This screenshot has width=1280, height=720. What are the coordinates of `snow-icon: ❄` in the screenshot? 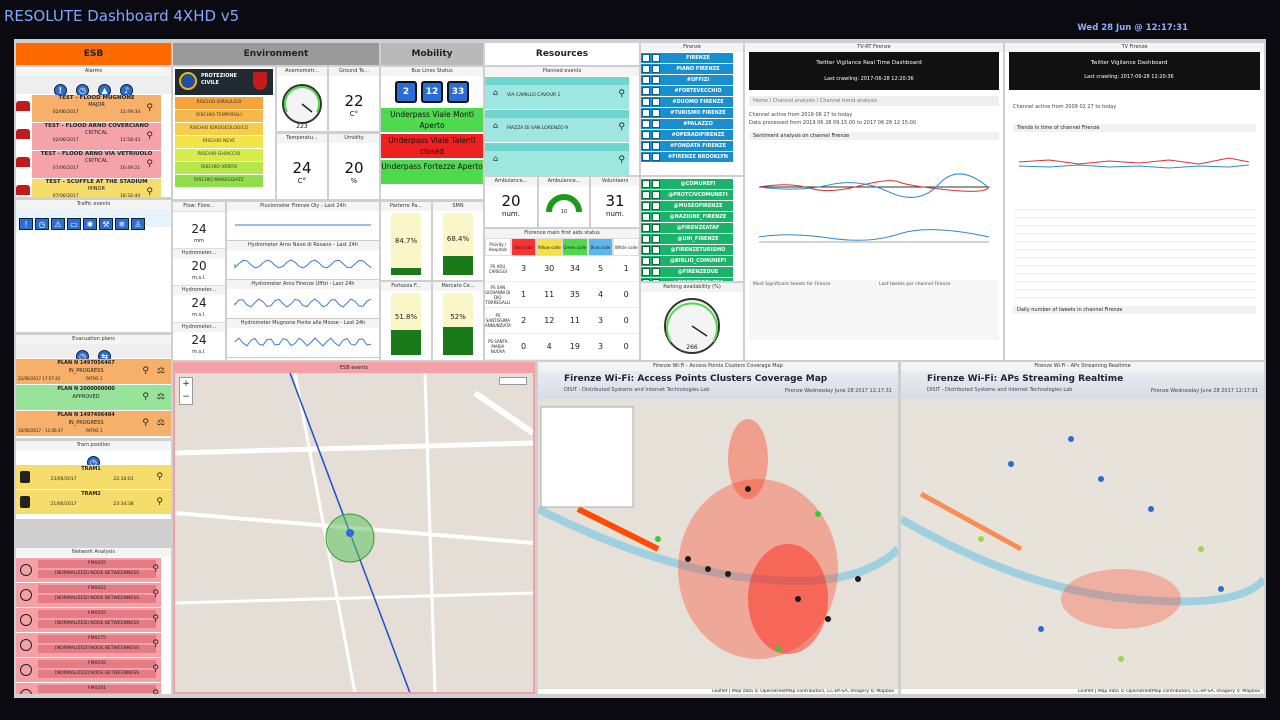 It's located at (122, 224).